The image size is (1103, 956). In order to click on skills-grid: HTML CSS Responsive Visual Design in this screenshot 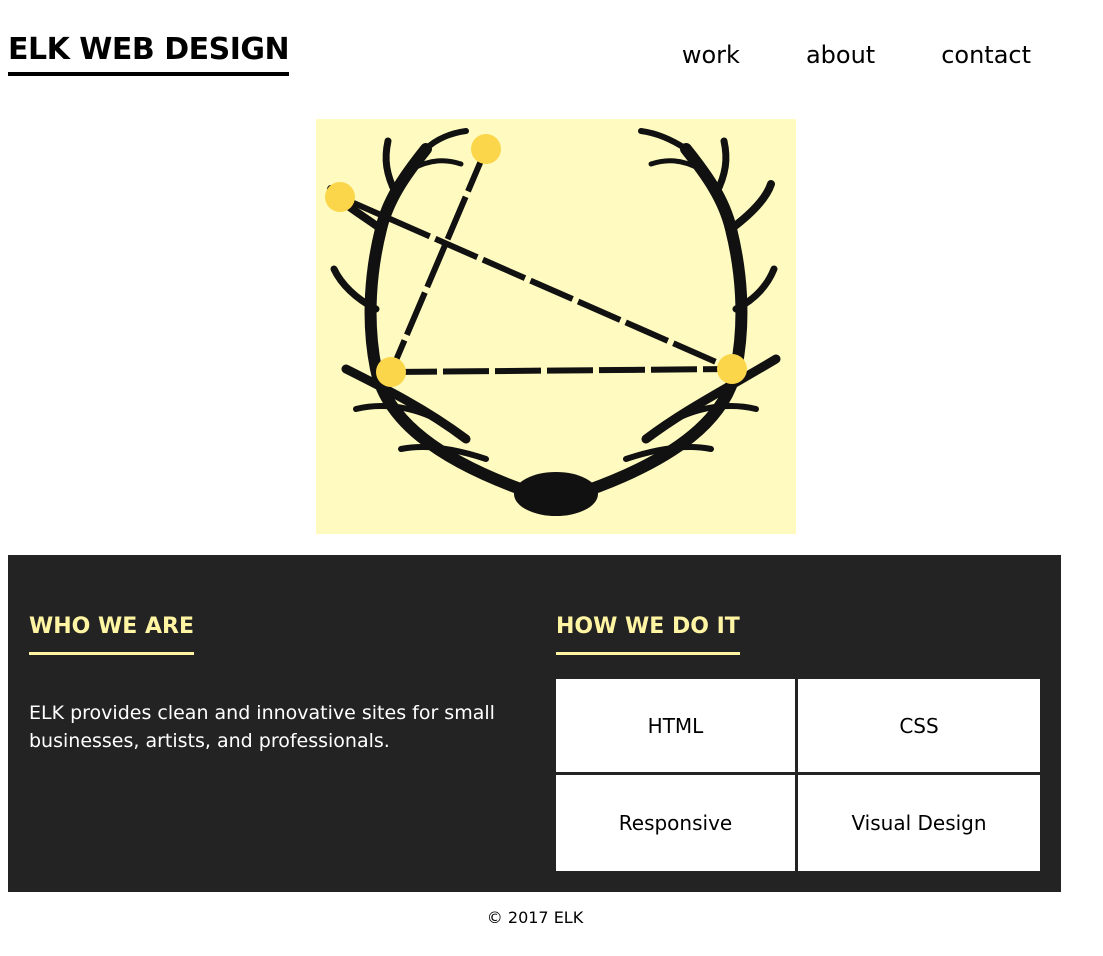, I will do `click(798, 775)`.